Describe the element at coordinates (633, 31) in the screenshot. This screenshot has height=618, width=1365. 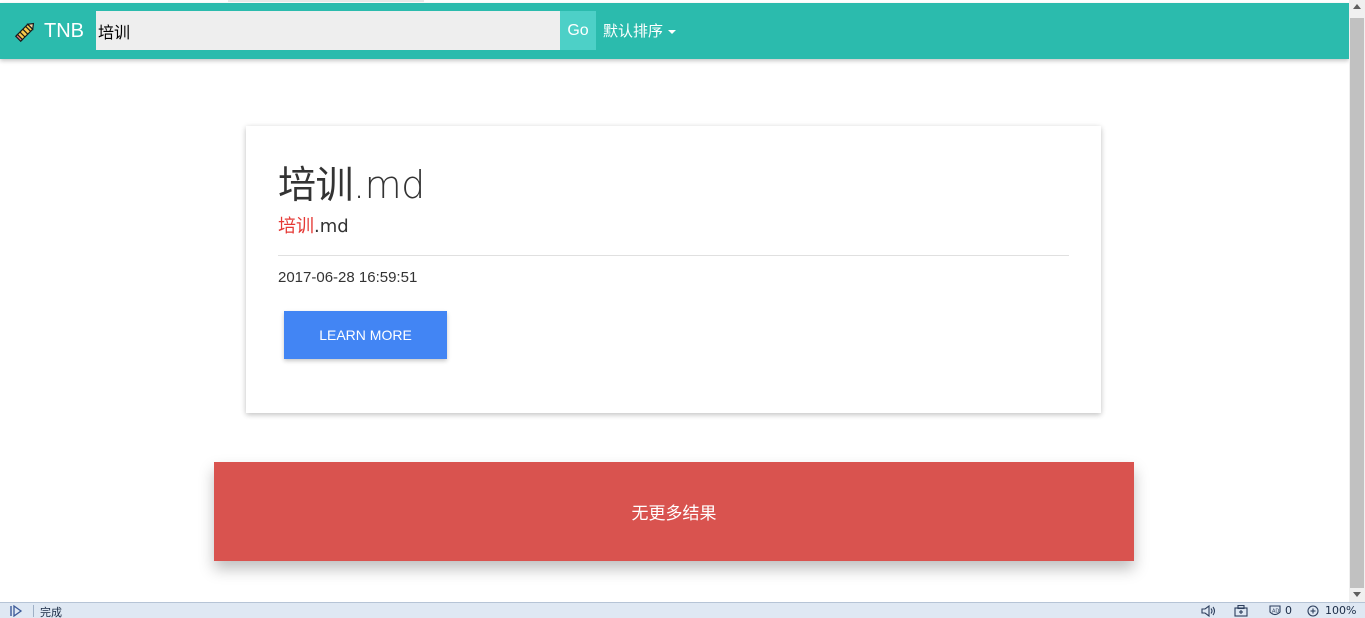
I see `sort-label: 默认排序` at that location.